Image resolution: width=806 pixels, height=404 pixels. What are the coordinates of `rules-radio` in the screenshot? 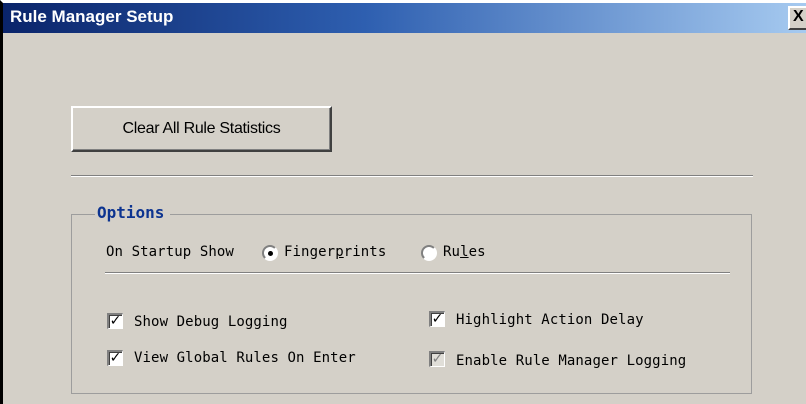 It's located at (429, 253).